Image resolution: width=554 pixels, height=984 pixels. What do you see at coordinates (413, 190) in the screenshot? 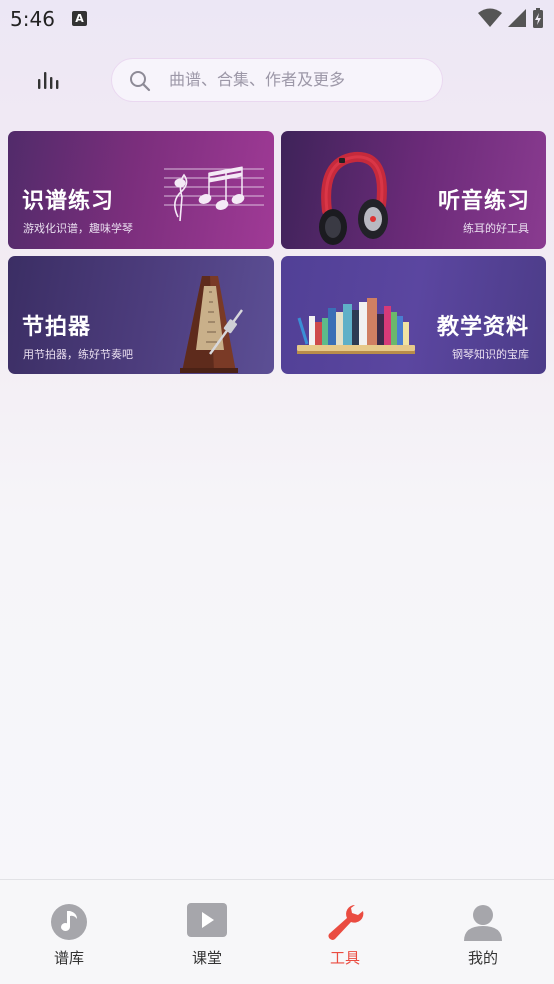
I see `tool-card-ear-training: 听音练习 练耳的好工具` at bounding box center [413, 190].